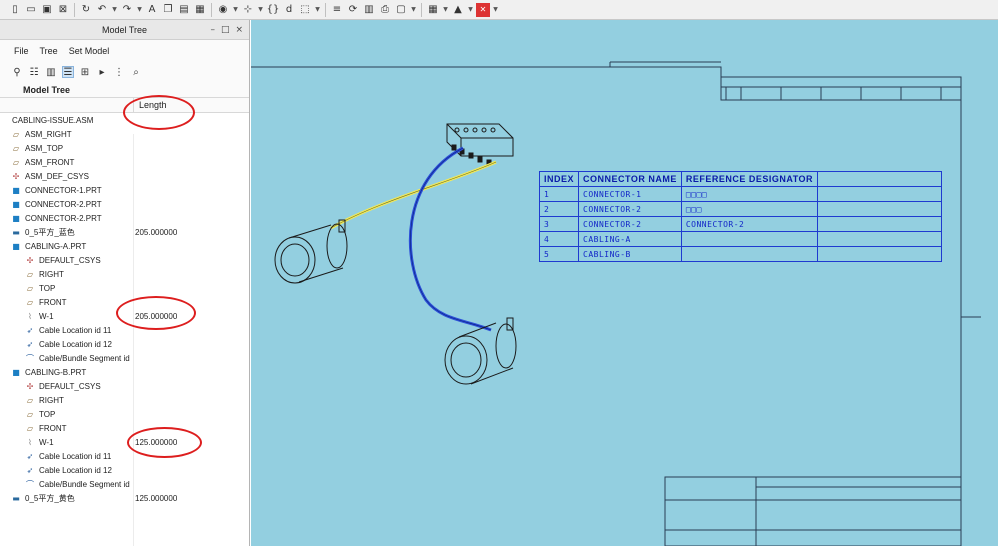 This screenshot has width=998, height=546. Describe the element at coordinates (70, 260) in the screenshot. I see `tree-row-label: DEFAULT_CSYS` at that location.